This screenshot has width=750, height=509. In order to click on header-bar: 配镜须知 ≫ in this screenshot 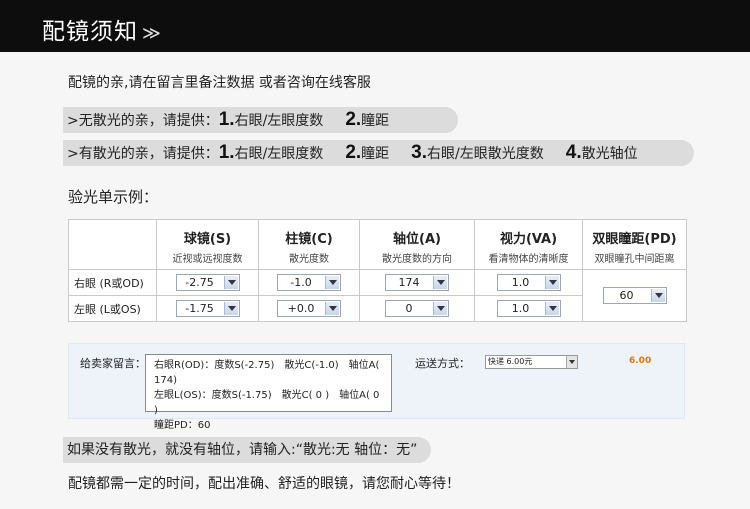, I will do `click(375, 26)`.